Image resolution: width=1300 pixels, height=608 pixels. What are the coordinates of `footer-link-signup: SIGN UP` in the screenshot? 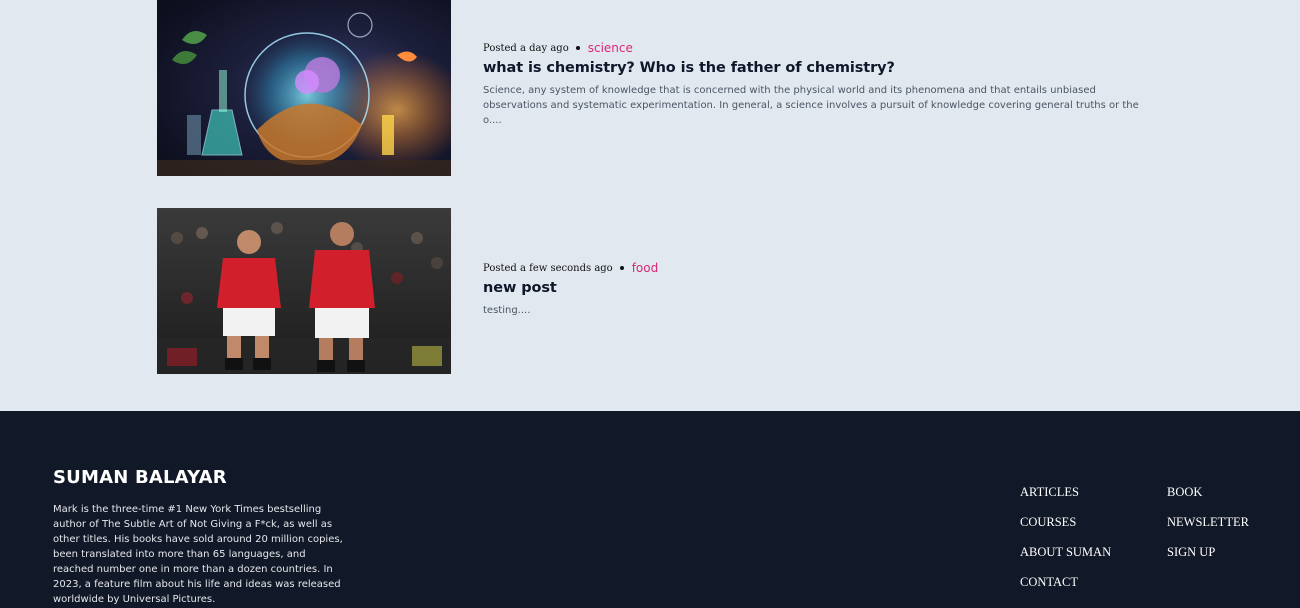 It's located at (1208, 559).